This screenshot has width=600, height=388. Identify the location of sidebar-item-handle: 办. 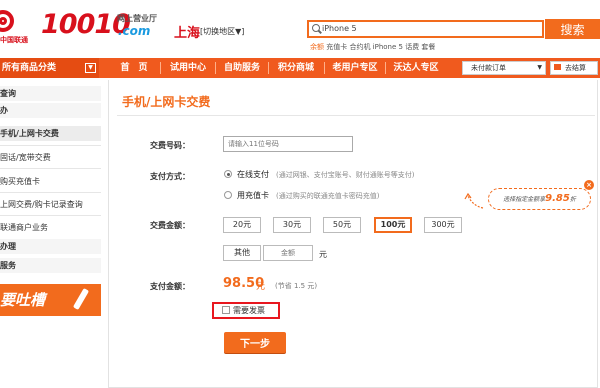
(50, 110).